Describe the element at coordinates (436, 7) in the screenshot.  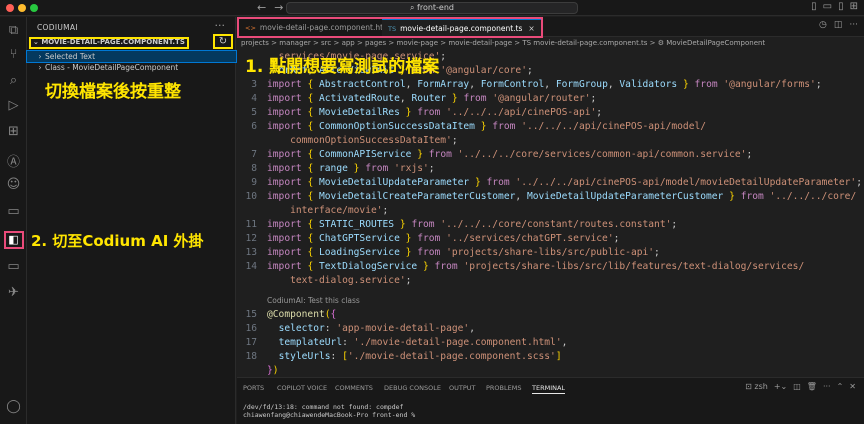
I see `search-text: front-end` at that location.